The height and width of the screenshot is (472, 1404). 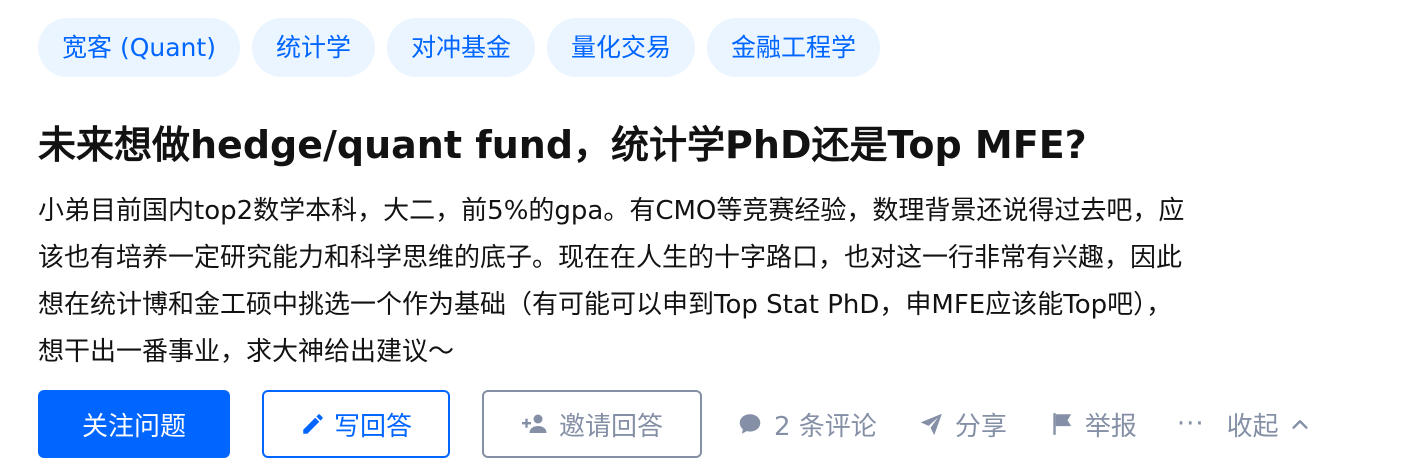 What do you see at coordinates (246, 352) in the screenshot?
I see `question-detail-line: 想干出一番事业，求大神给出建议～` at bounding box center [246, 352].